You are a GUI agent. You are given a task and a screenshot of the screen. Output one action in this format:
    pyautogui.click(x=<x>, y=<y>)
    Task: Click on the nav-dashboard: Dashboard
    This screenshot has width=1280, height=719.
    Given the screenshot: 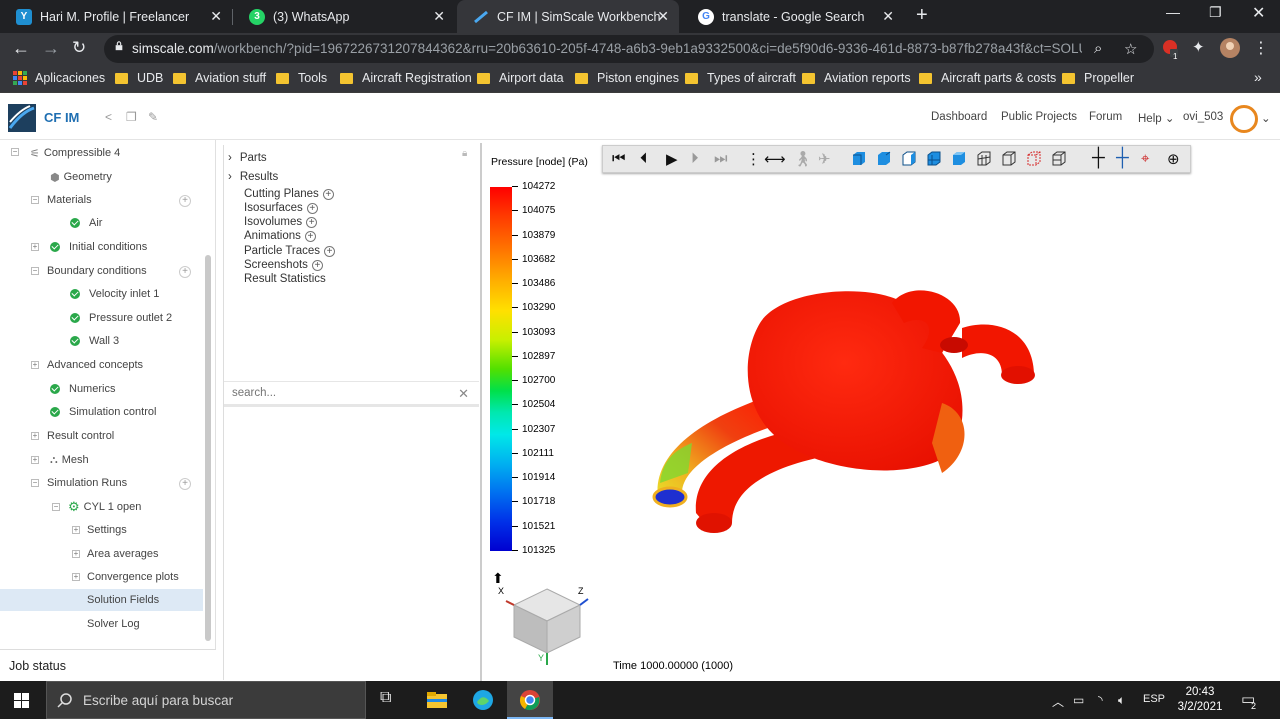 What is the action you would take?
    pyautogui.click(x=959, y=117)
    